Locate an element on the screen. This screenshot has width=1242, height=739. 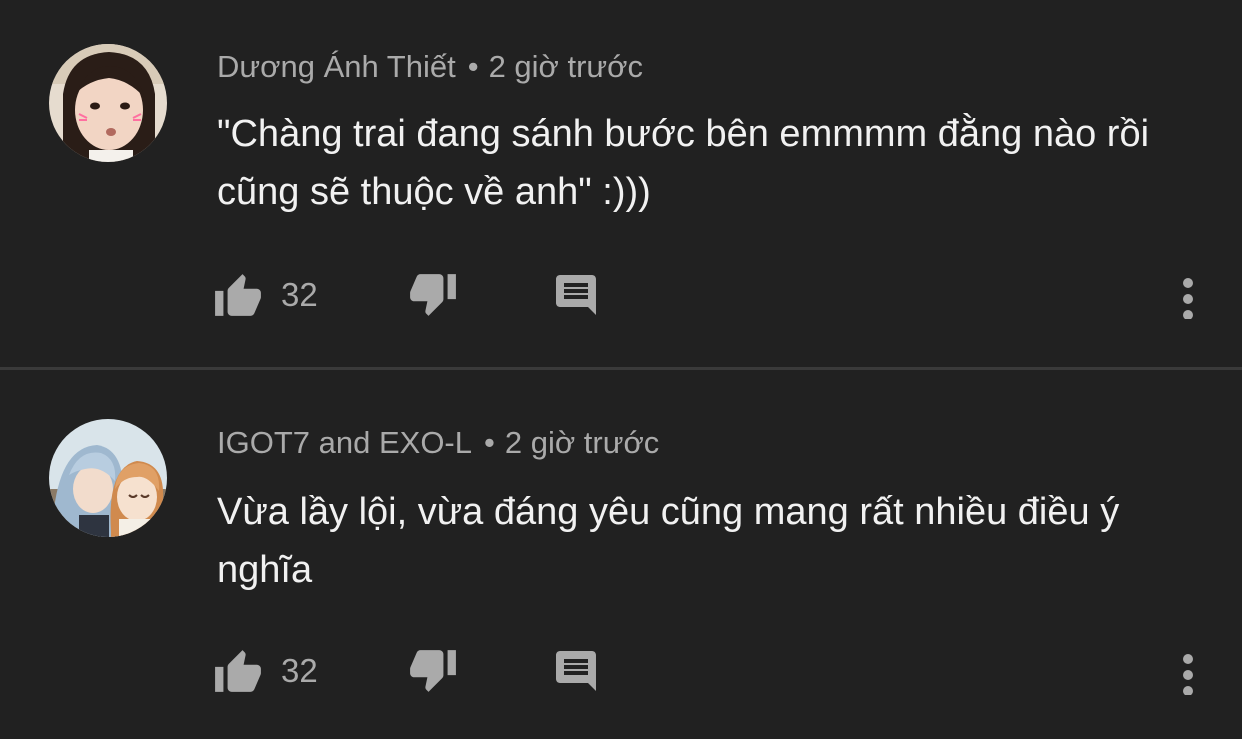
comment-divider is located at coordinates (621, 368).